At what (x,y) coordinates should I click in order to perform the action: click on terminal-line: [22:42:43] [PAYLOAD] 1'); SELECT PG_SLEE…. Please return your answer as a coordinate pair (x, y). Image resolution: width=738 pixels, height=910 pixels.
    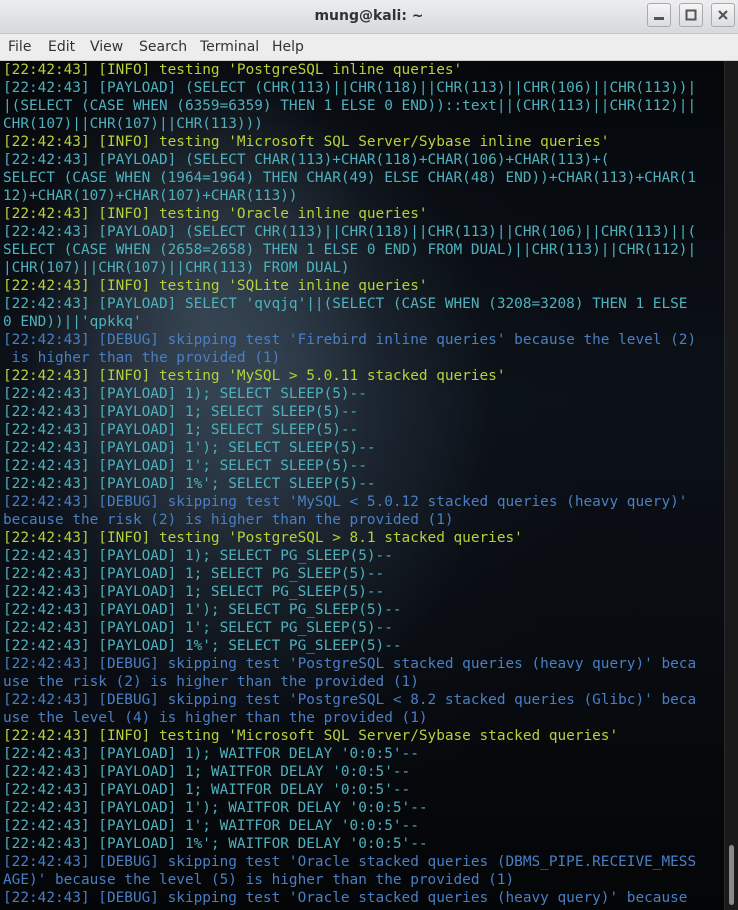
    Looking at the image, I should click on (202, 610).